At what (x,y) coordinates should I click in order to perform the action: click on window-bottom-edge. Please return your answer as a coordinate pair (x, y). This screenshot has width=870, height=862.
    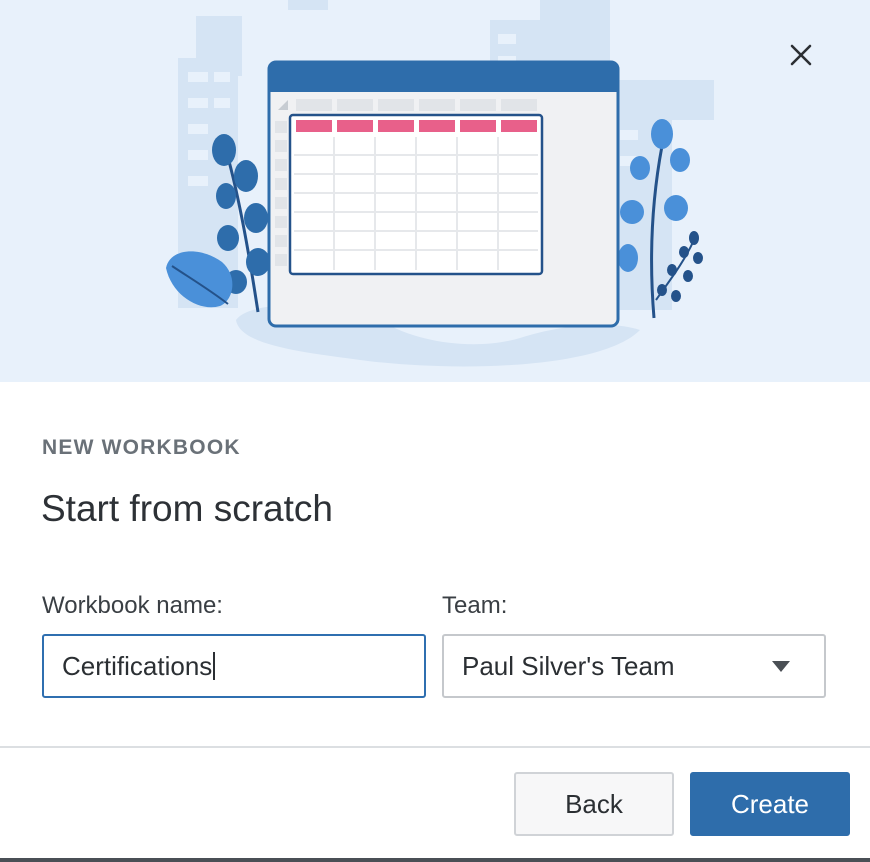
    Looking at the image, I should click on (435, 860).